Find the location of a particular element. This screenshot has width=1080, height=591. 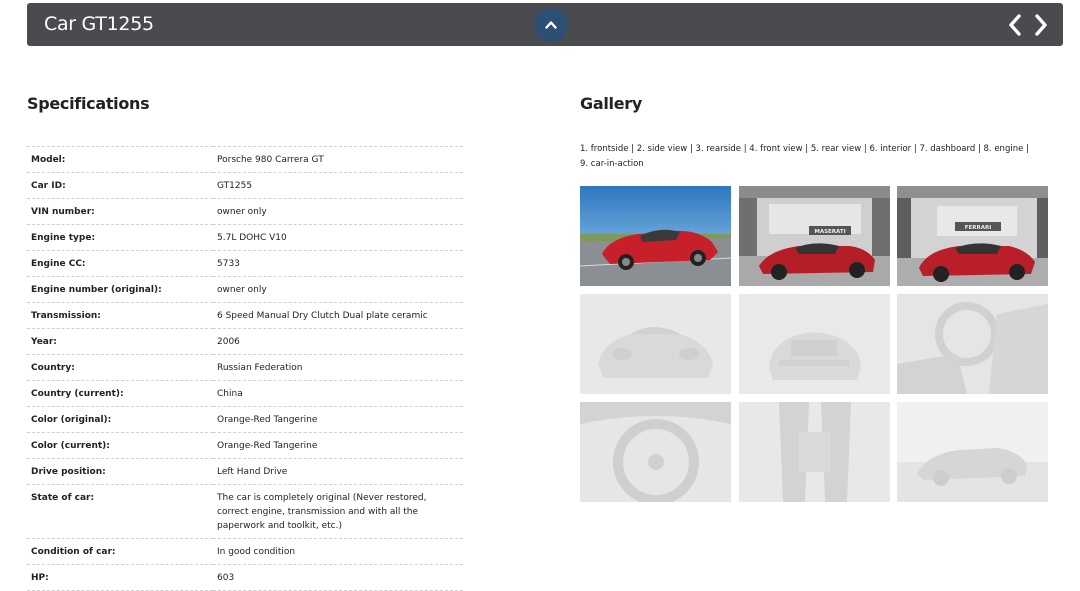

gallery-thumb-side-view: MASERATI is located at coordinates (814, 236).